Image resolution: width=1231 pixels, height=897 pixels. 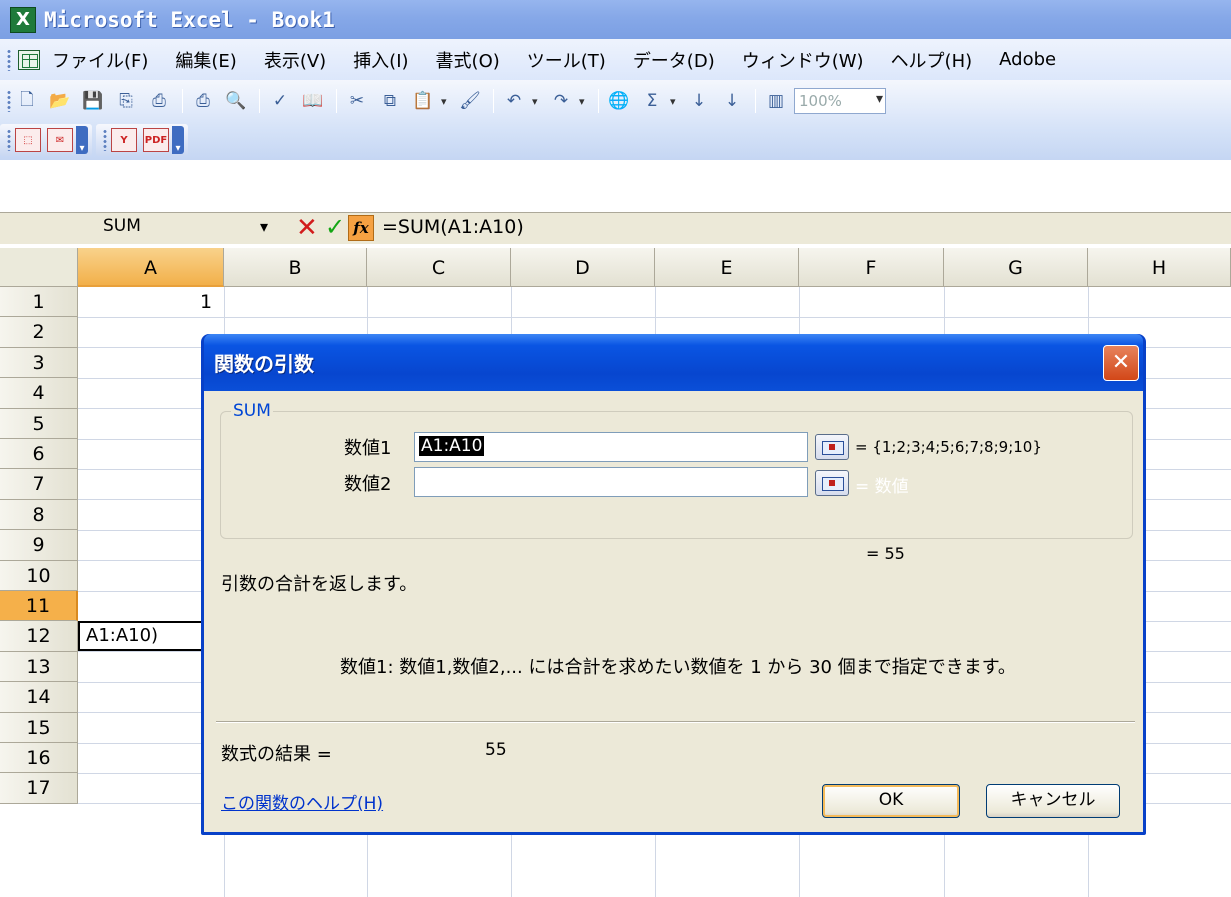 I want to click on name-box-dropdown-icon: ▾, so click(x=264, y=226).